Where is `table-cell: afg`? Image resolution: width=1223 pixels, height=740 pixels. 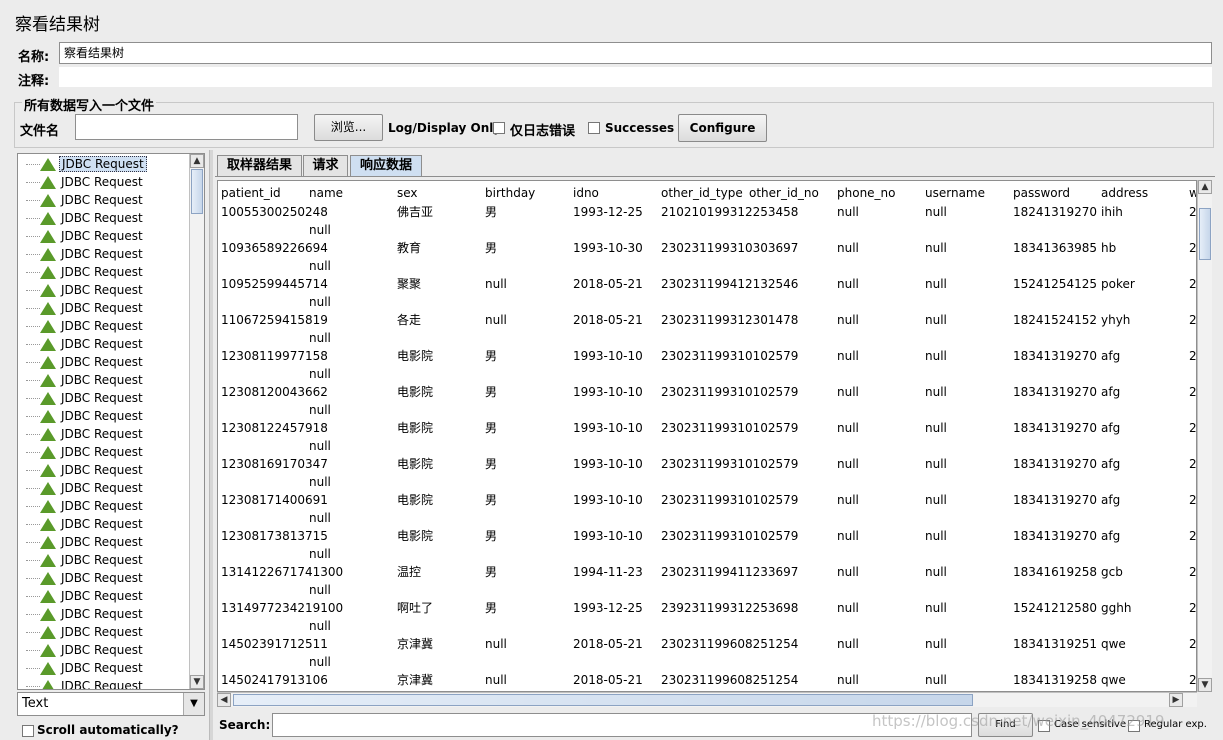 table-cell: afg is located at coordinates (1111, 428).